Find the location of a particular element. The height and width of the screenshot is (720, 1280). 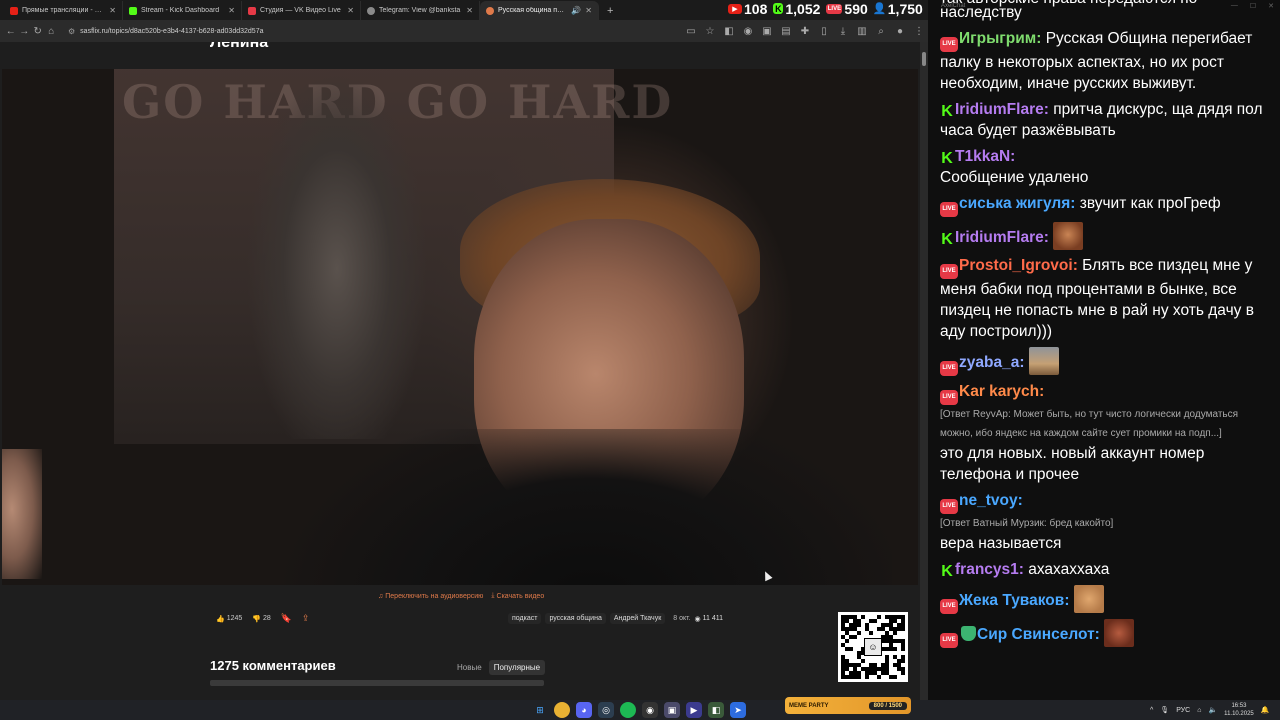

comment-sort-tabs: Новые Популярные is located at coordinates (499, 667).